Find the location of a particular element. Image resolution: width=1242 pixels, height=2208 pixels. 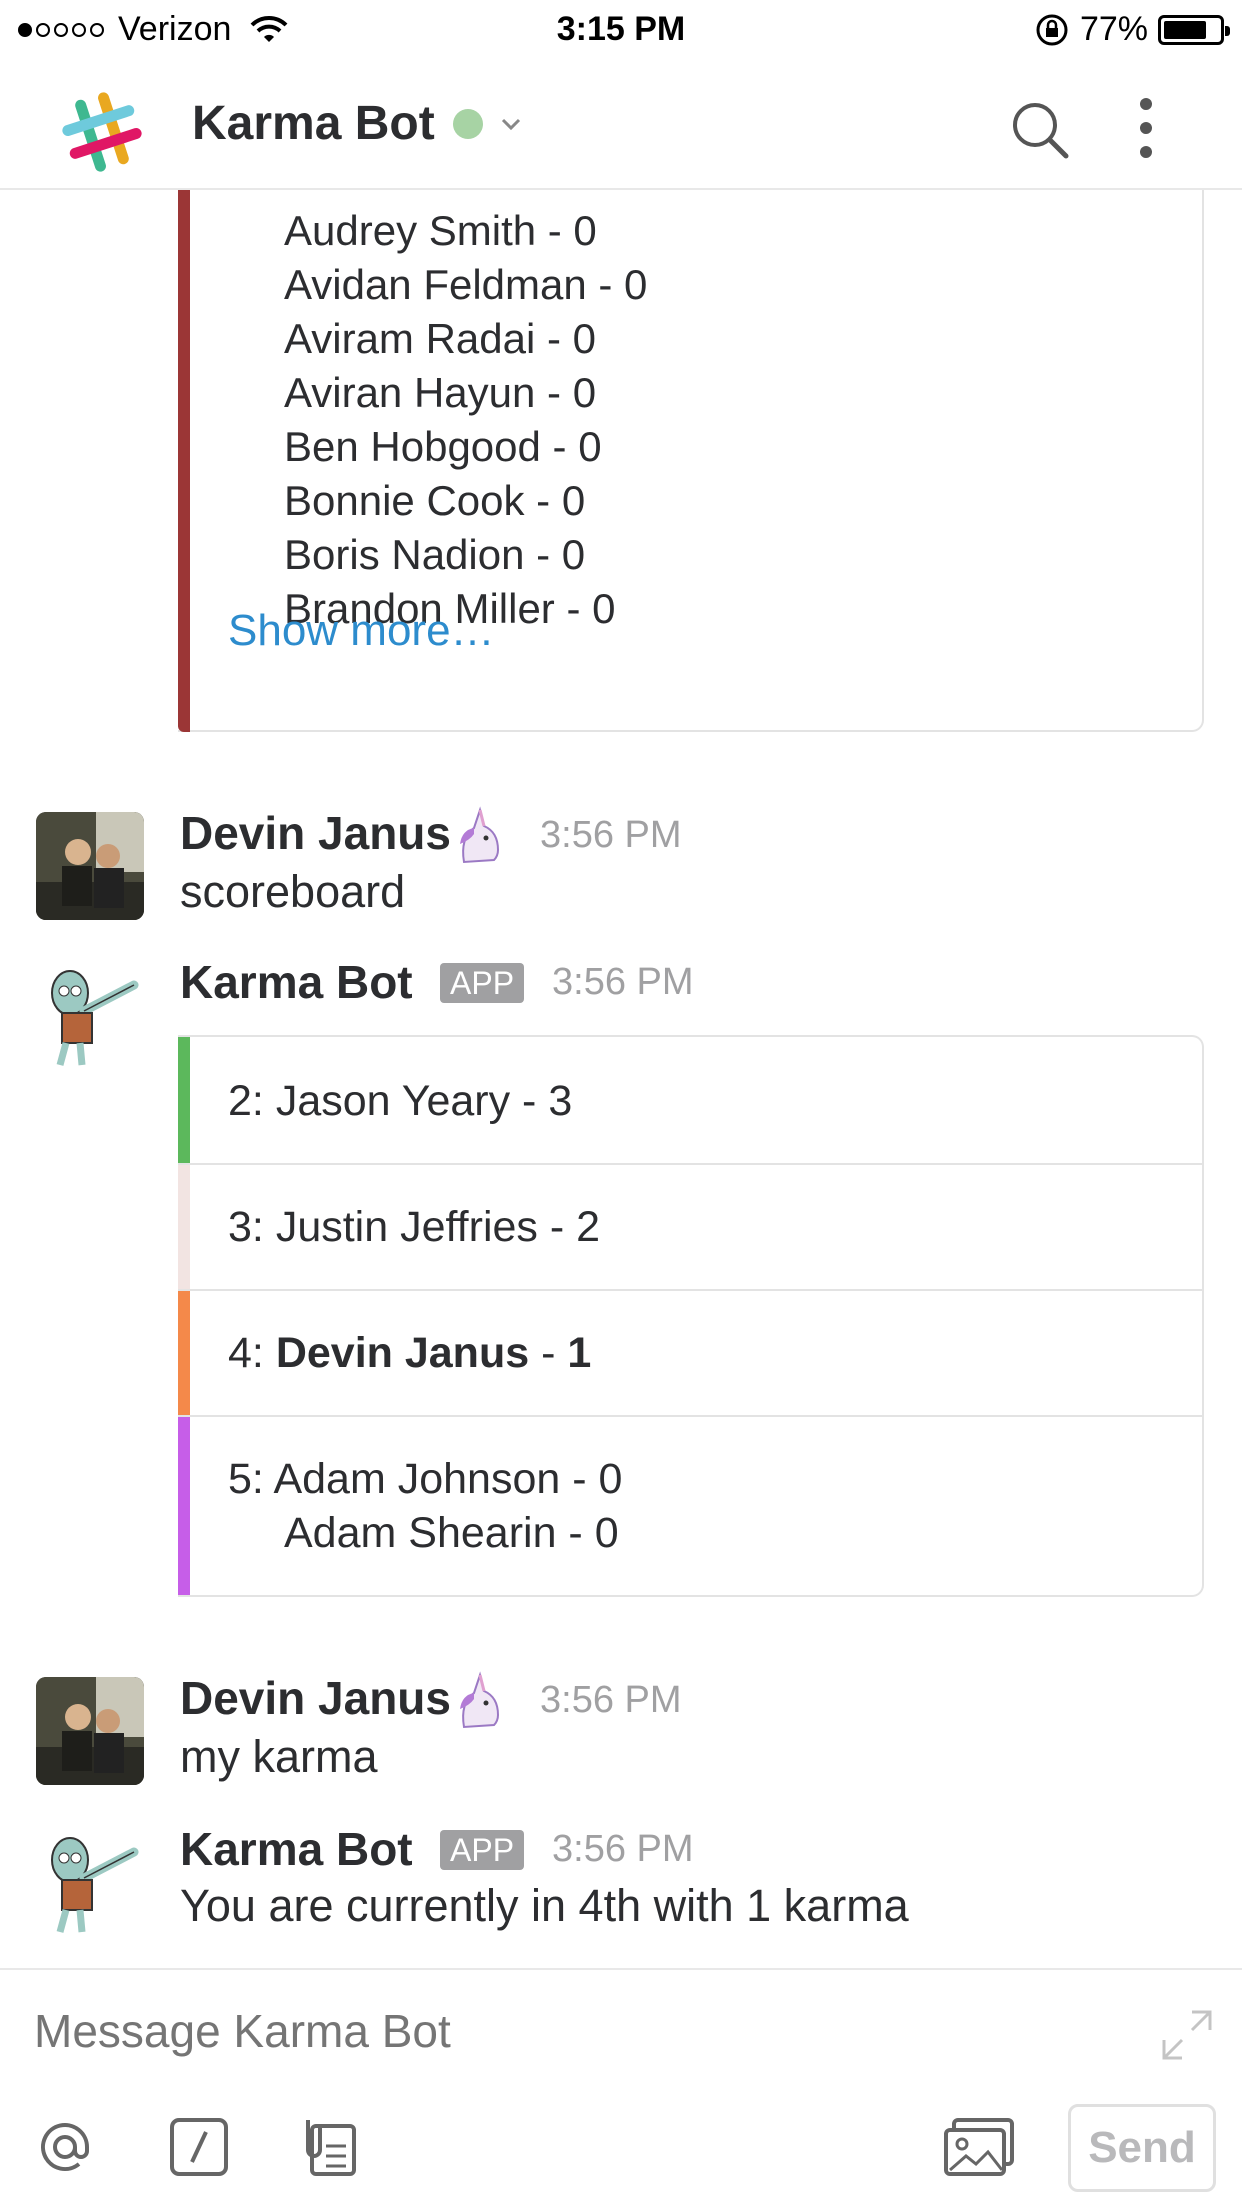

expand-icon is located at coordinates (1187, 2035).